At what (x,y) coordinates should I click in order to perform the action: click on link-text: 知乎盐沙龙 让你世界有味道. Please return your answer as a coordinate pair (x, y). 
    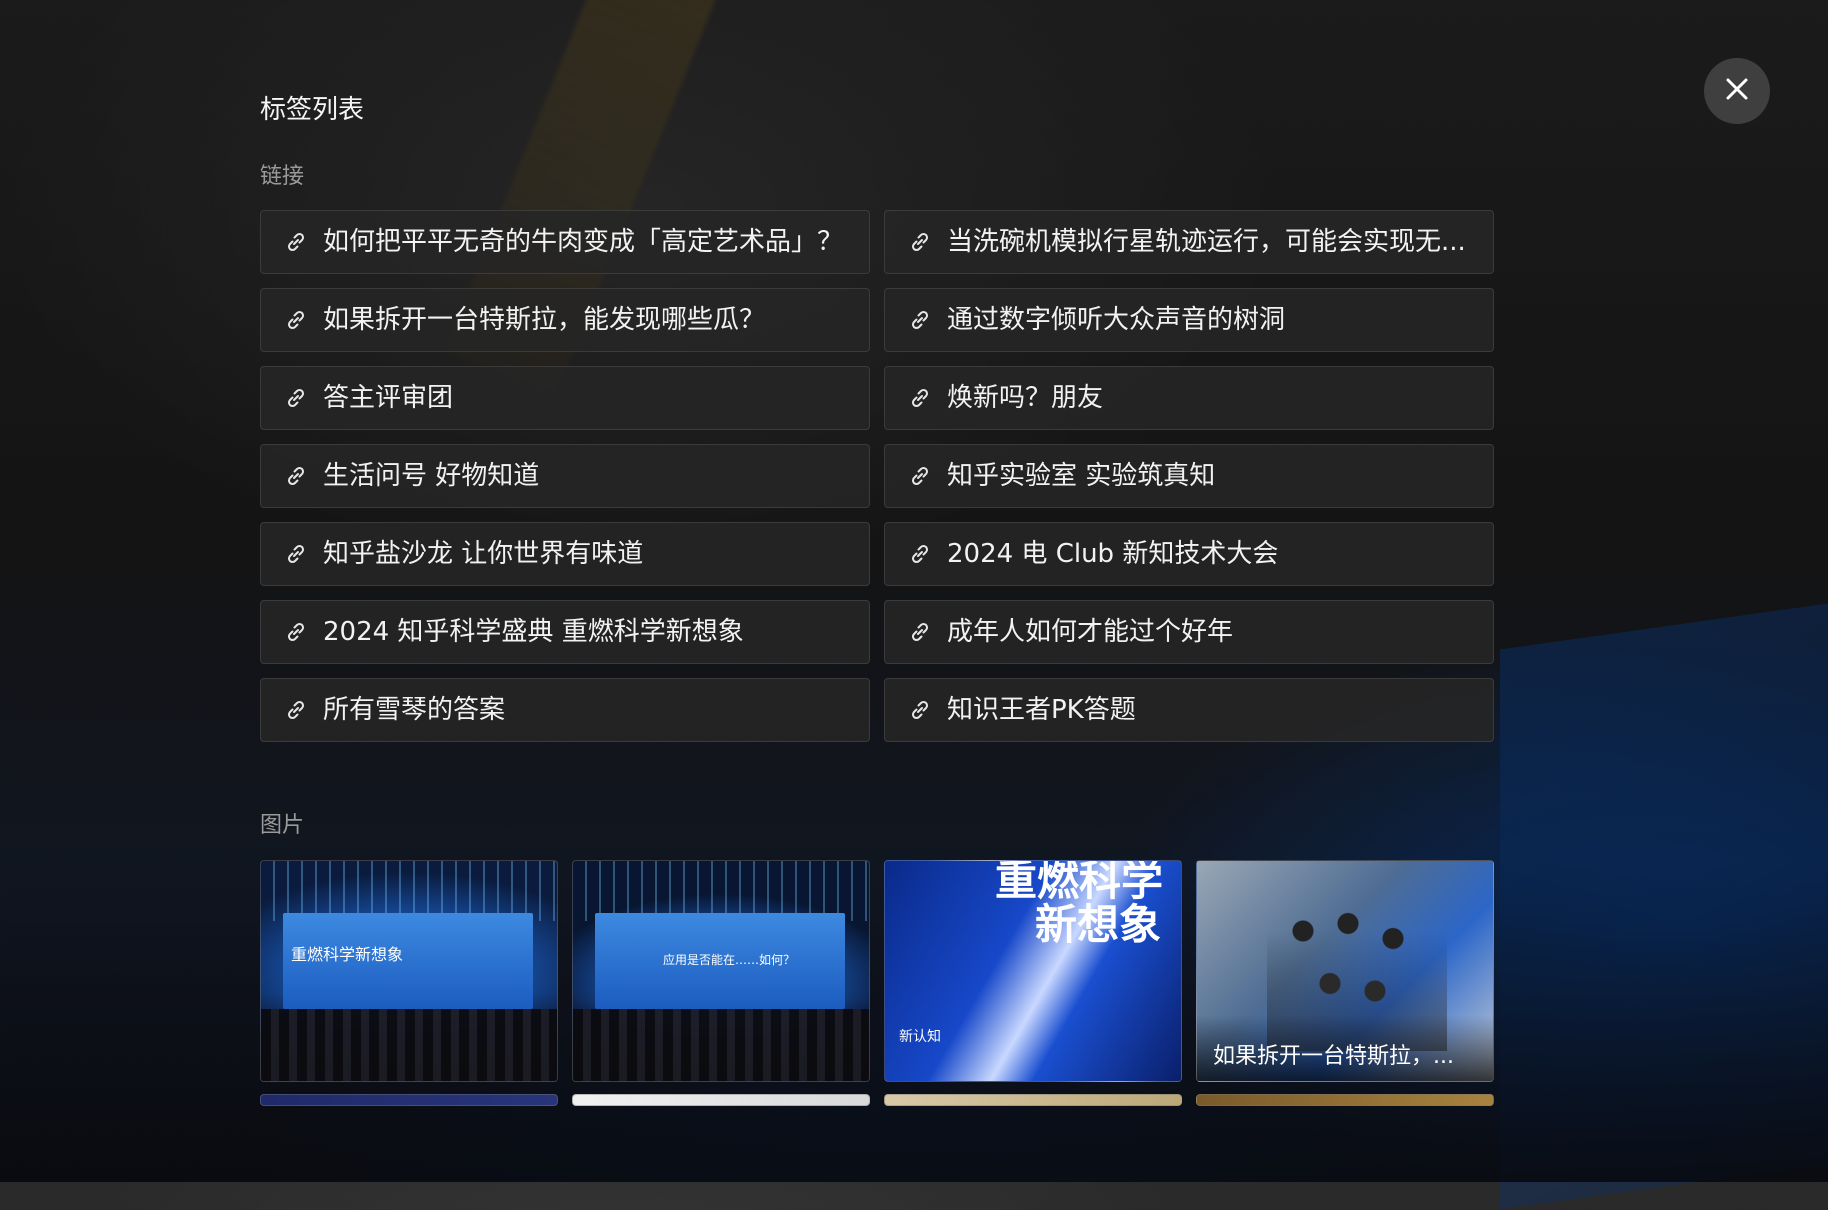
    Looking at the image, I should click on (483, 554).